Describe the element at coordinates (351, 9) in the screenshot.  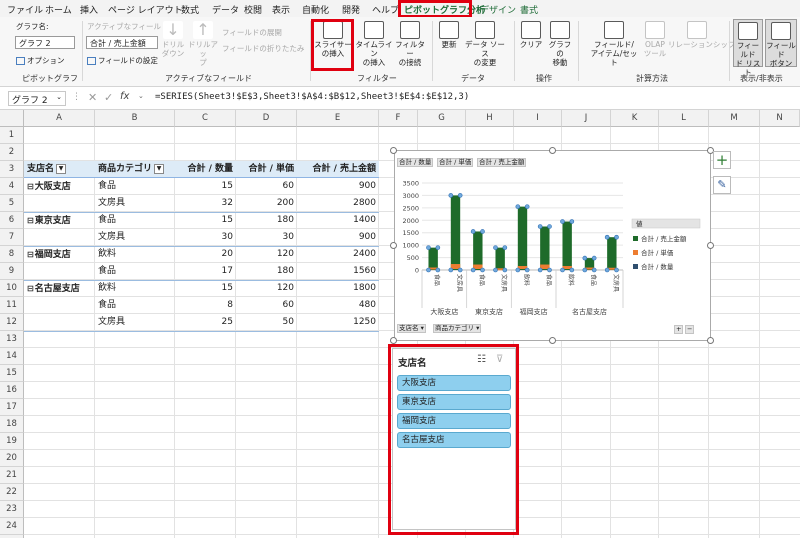
I see `tab-developer: 開発` at that location.